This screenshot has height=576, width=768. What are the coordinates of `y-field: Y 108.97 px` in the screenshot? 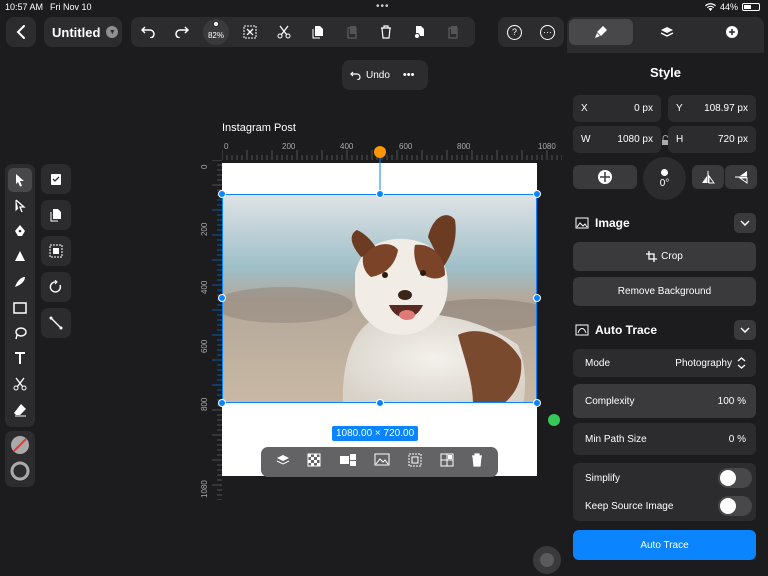 It's located at (712, 108).